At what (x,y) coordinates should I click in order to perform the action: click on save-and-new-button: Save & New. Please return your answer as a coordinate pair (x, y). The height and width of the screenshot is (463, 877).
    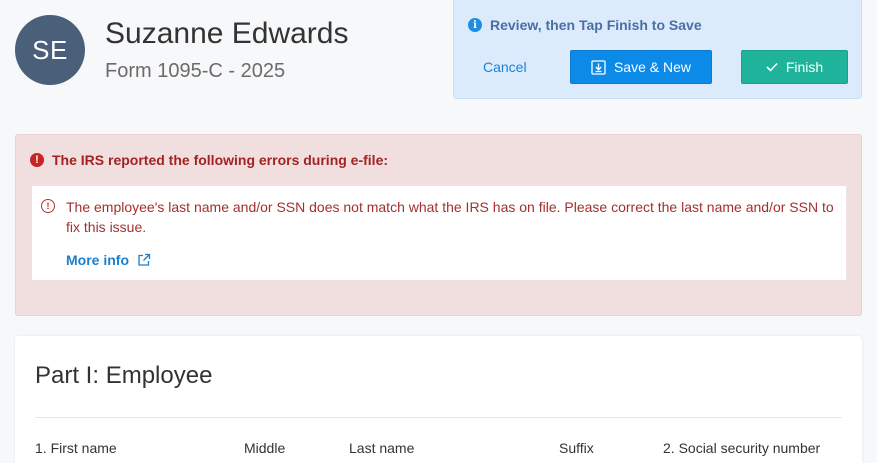
    Looking at the image, I should click on (641, 67).